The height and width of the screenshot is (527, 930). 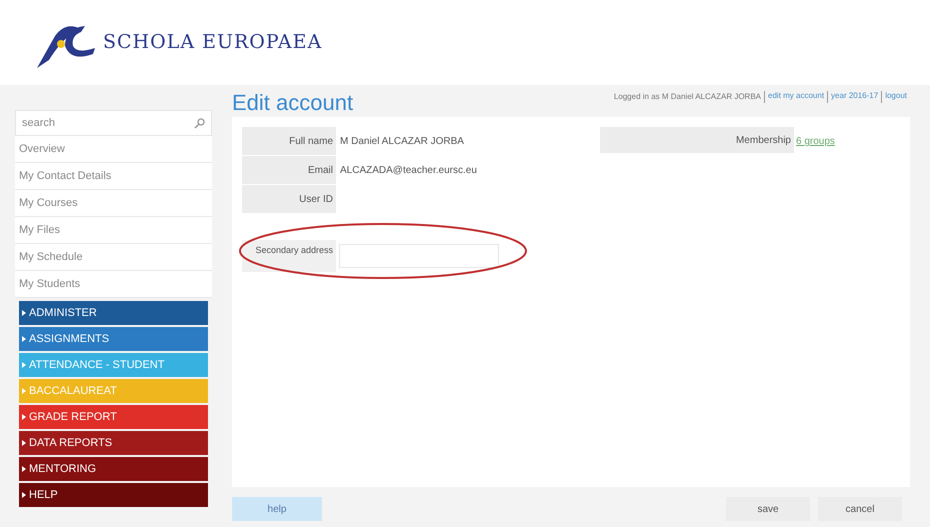 What do you see at coordinates (854, 97) in the screenshot?
I see `header-link: year 2016-17` at bounding box center [854, 97].